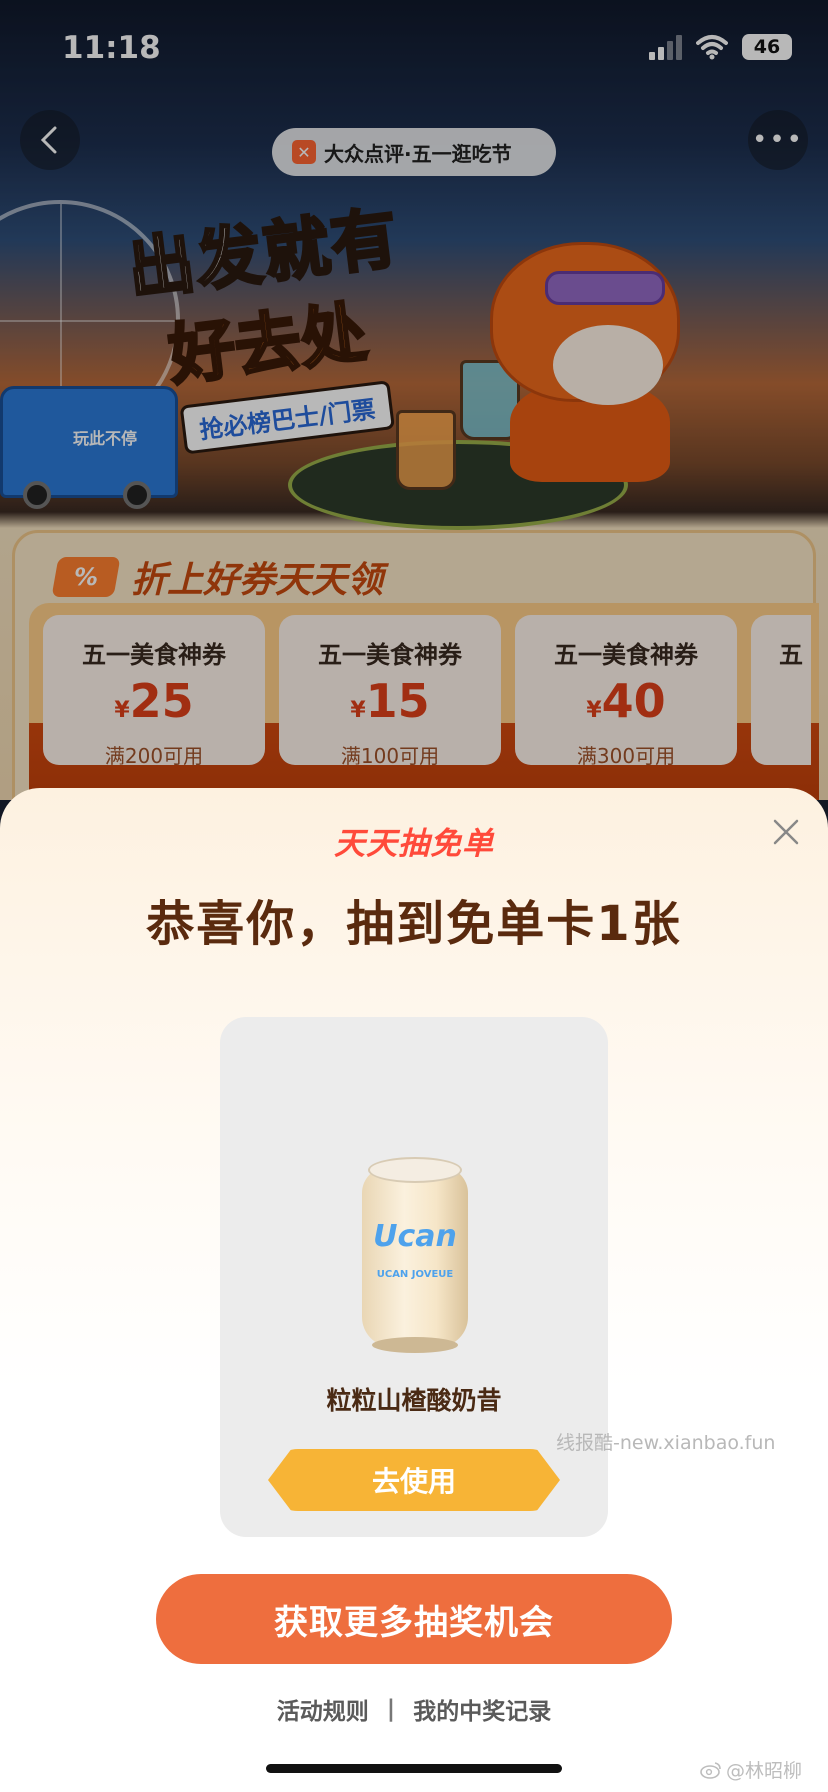  What do you see at coordinates (323, 1709) in the screenshot?
I see `rules-link: 活动规则` at bounding box center [323, 1709].